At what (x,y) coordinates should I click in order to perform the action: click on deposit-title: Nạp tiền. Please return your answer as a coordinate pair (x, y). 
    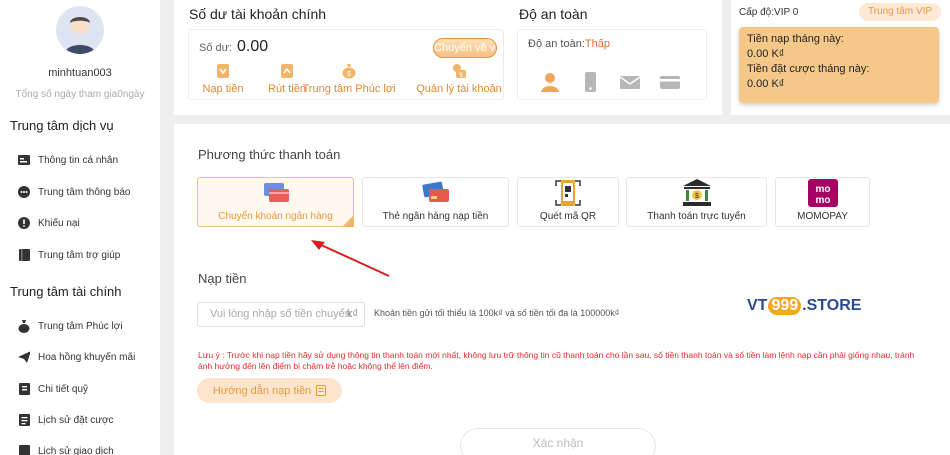
    Looking at the image, I should click on (222, 278).